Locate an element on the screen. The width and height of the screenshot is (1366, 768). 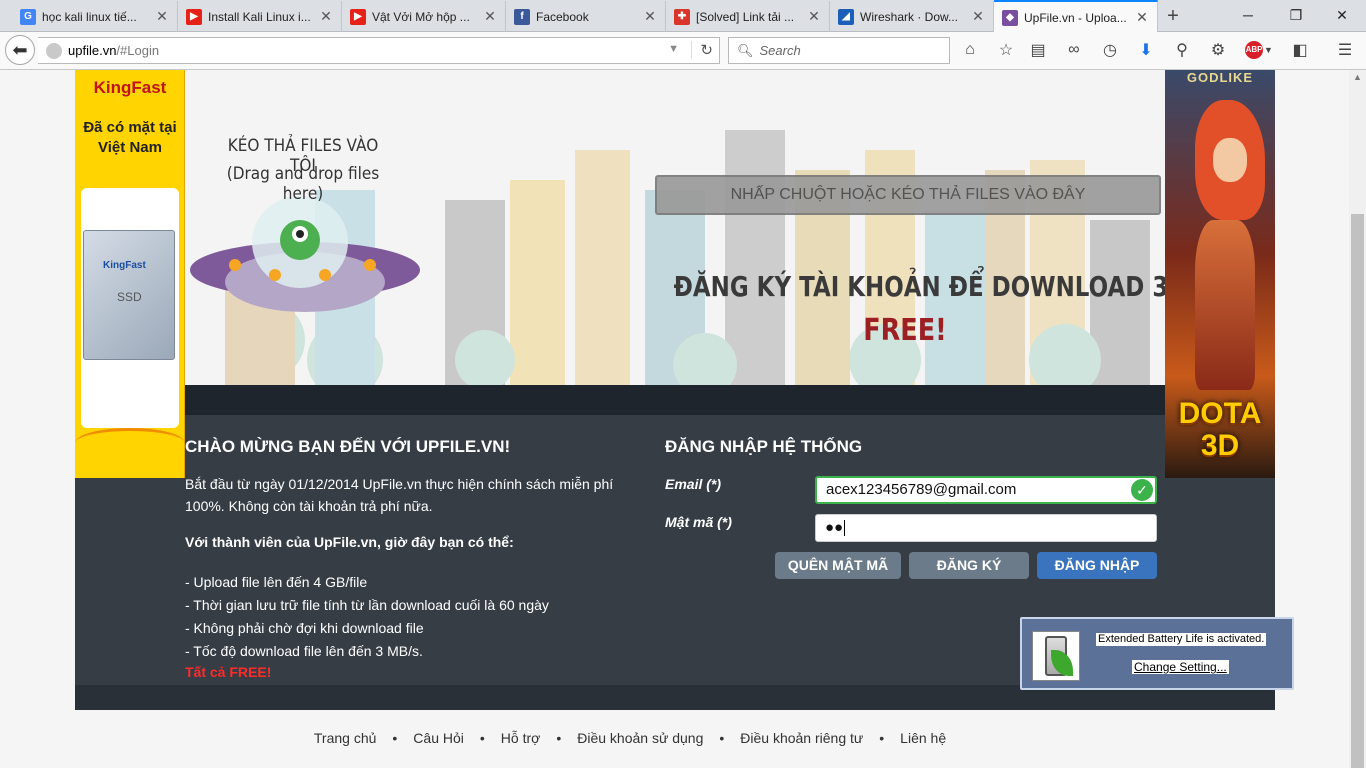
right-advertisement: GODLIKE DOTA 3D is located at coordinates (1220, 274).